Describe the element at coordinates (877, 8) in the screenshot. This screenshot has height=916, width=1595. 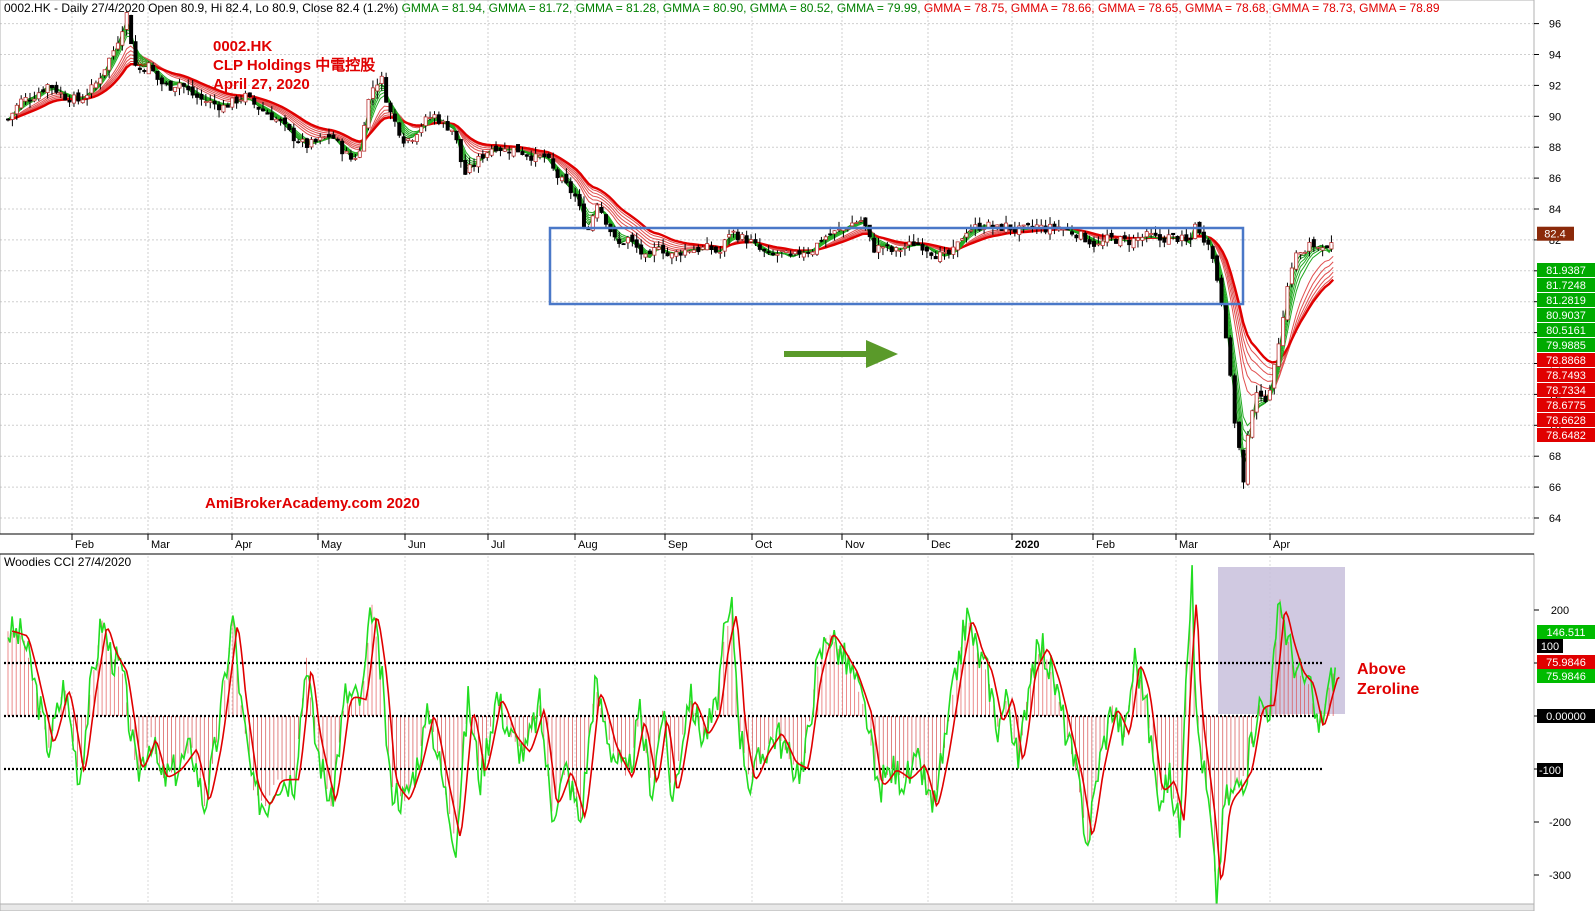
I see `header-gmma-5: GMMA = 79.99,` at that location.